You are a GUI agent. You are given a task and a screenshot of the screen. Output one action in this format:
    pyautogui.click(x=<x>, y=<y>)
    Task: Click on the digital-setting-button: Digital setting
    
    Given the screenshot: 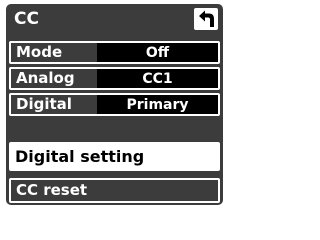 What is the action you would take?
    pyautogui.click(x=114, y=156)
    